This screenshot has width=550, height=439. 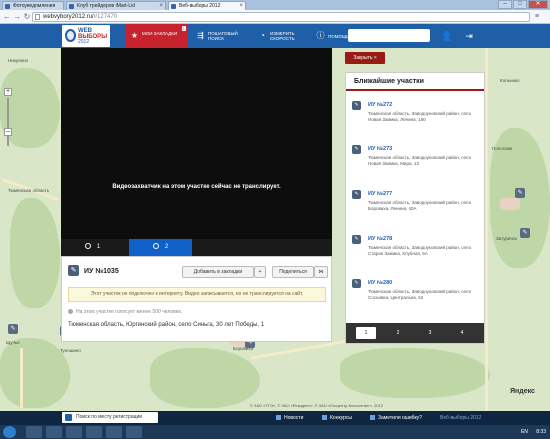 What do you see at coordinates (341, 418) in the screenshot?
I see `contests-label: Конкурсы` at bounding box center [341, 418].